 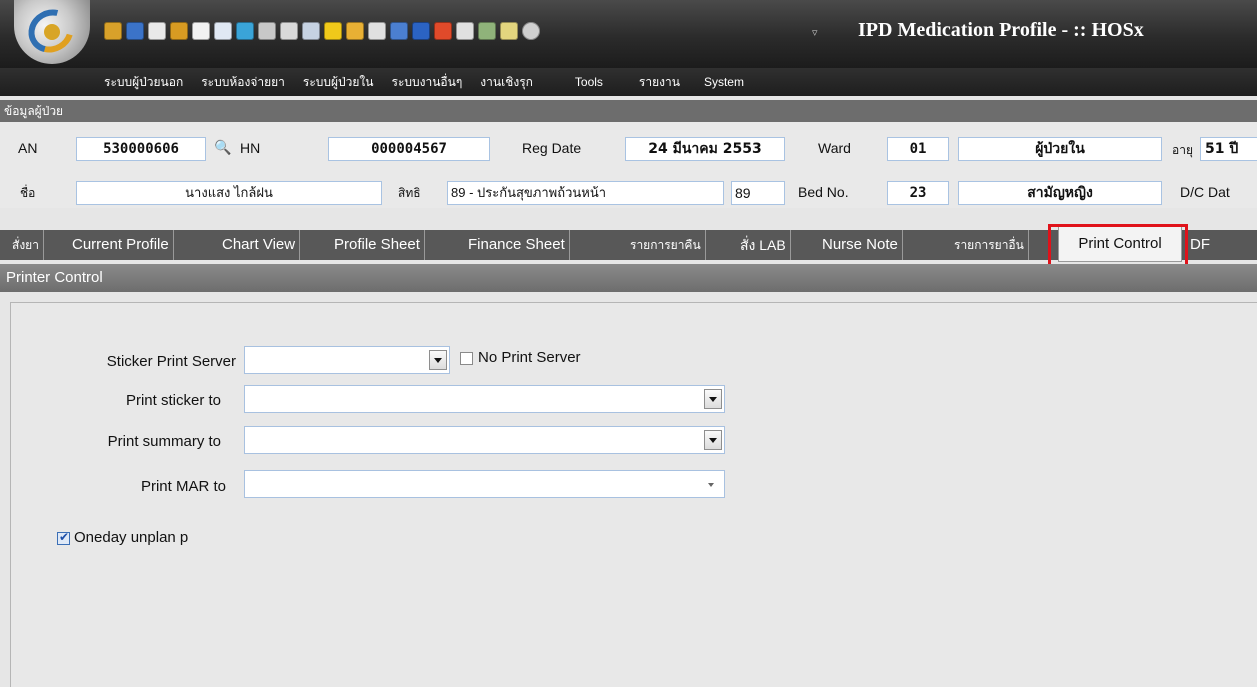 What do you see at coordinates (607, 82) in the screenshot?
I see `menu-tools: Tools` at bounding box center [607, 82].